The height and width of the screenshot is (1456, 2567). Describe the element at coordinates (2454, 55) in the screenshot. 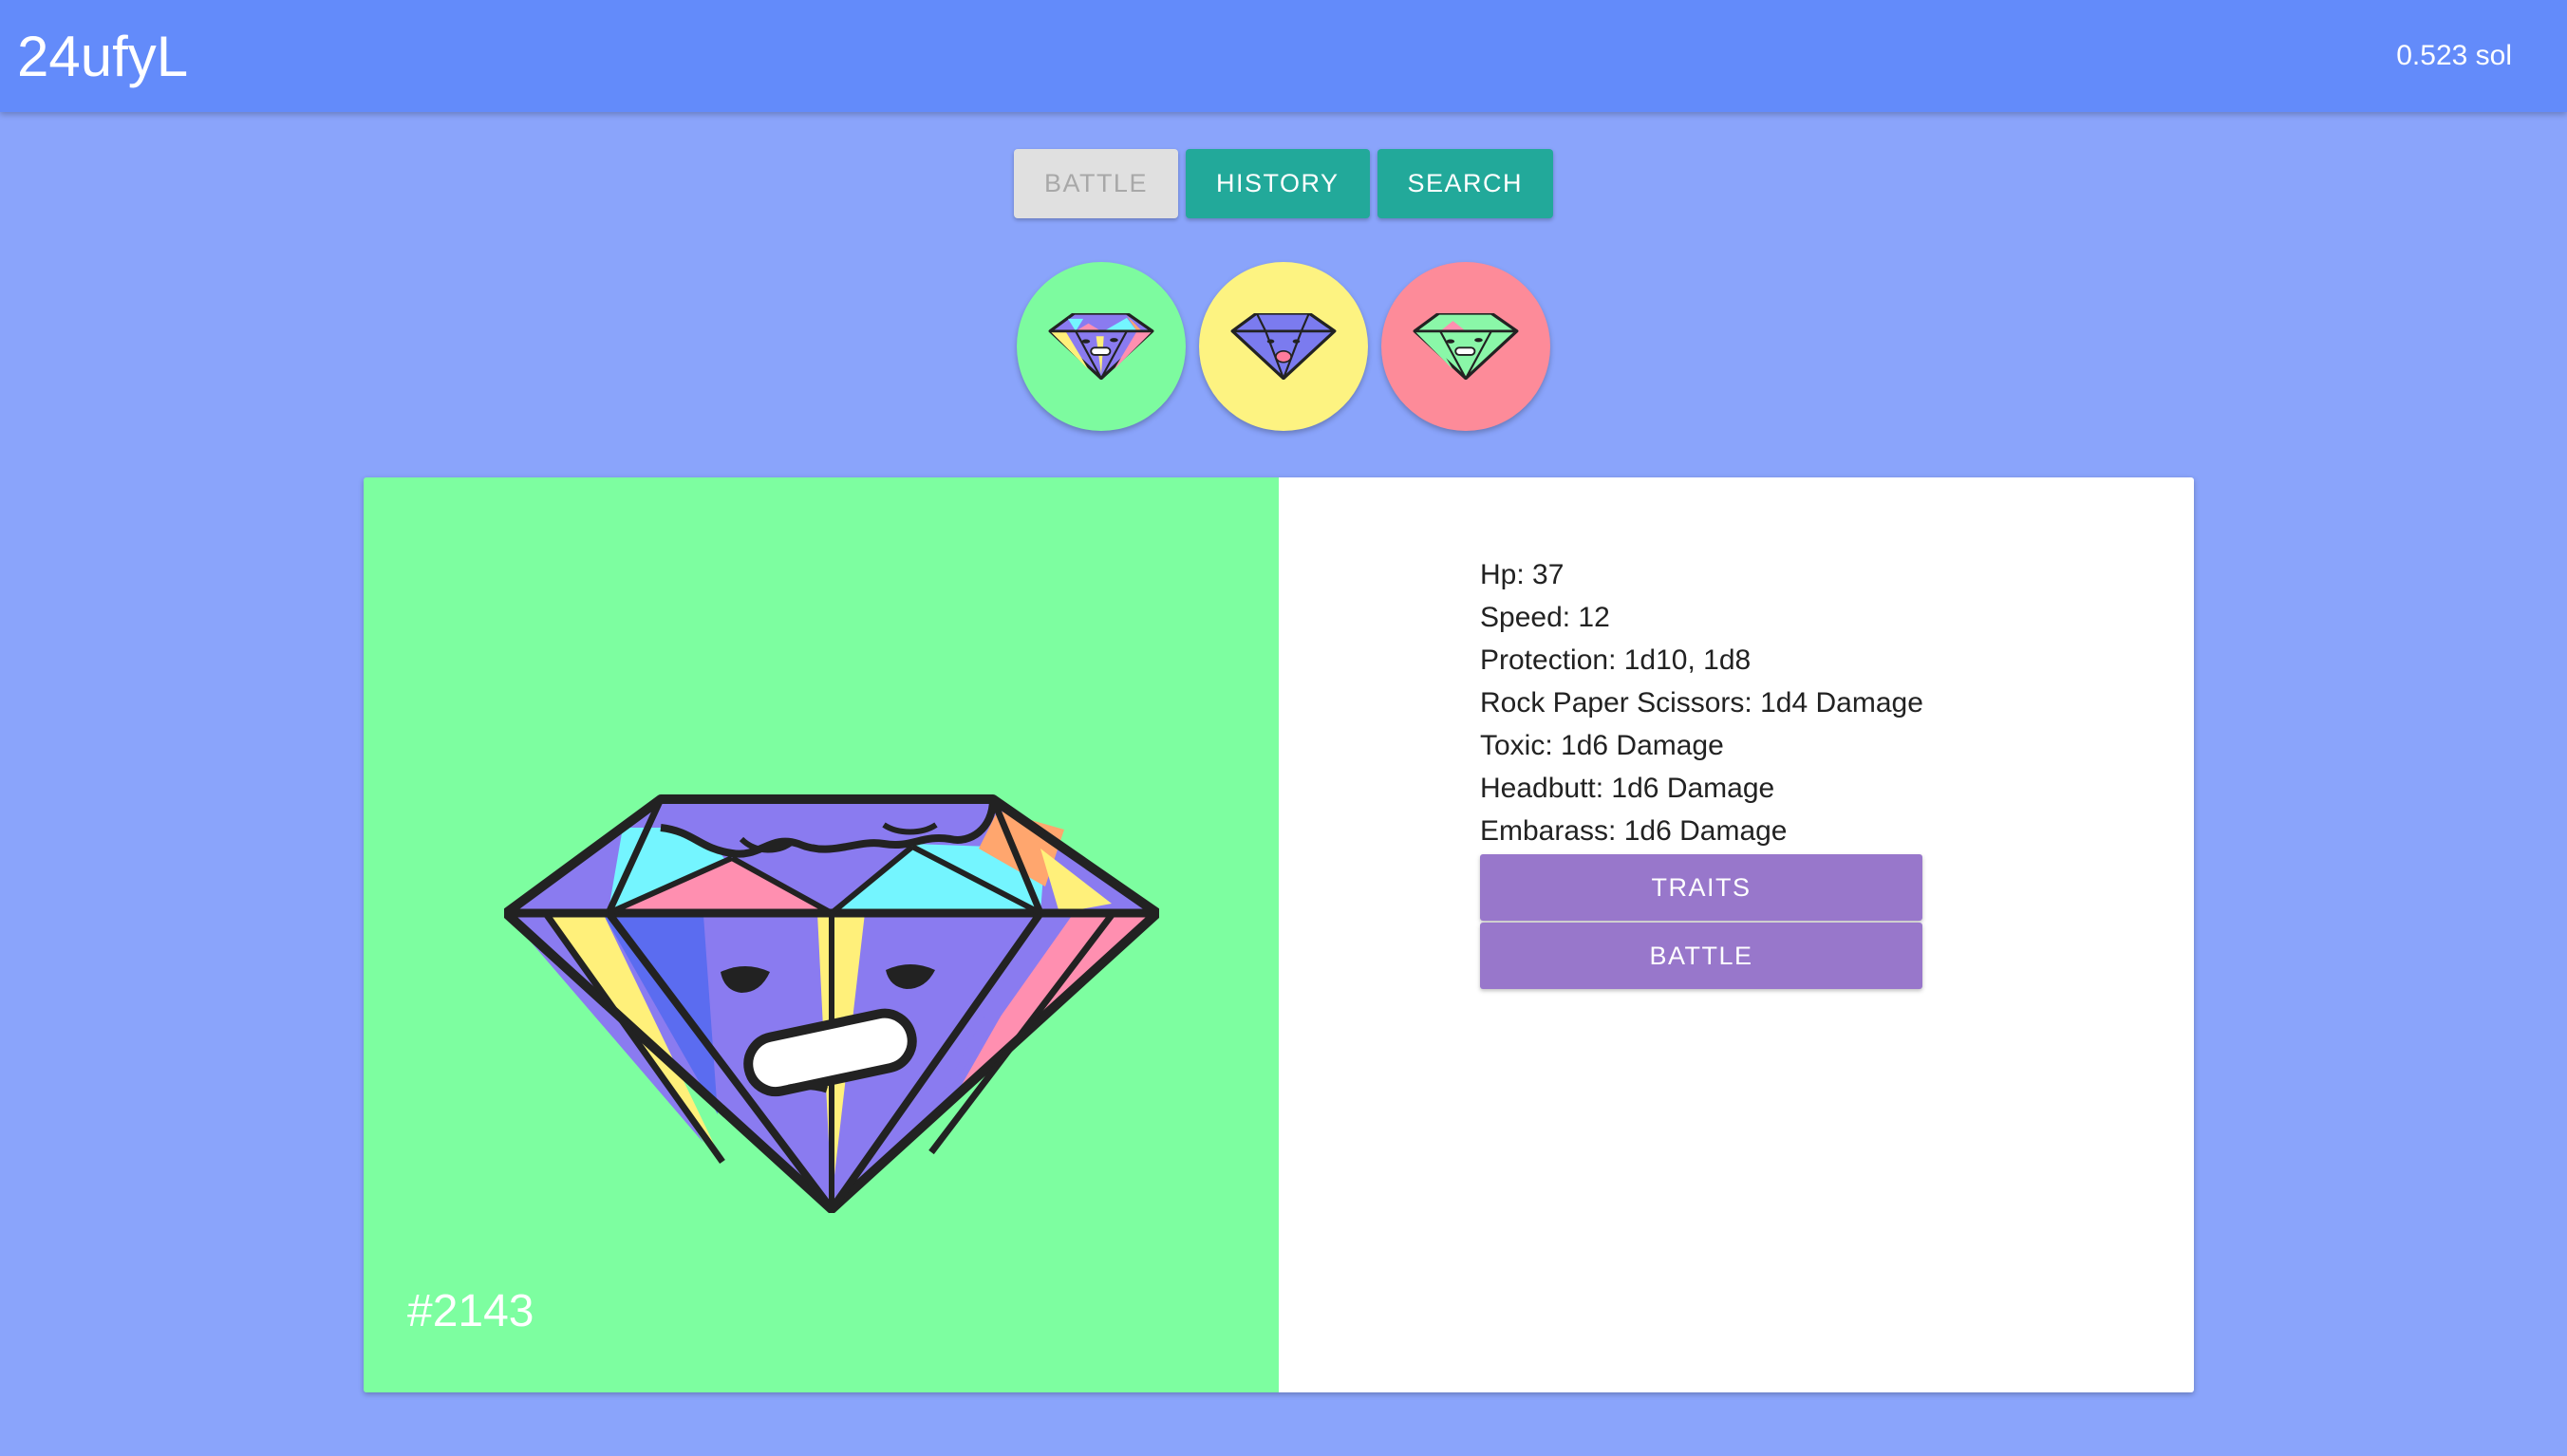

I see `wallet-balance: 0.523 sol` at that location.